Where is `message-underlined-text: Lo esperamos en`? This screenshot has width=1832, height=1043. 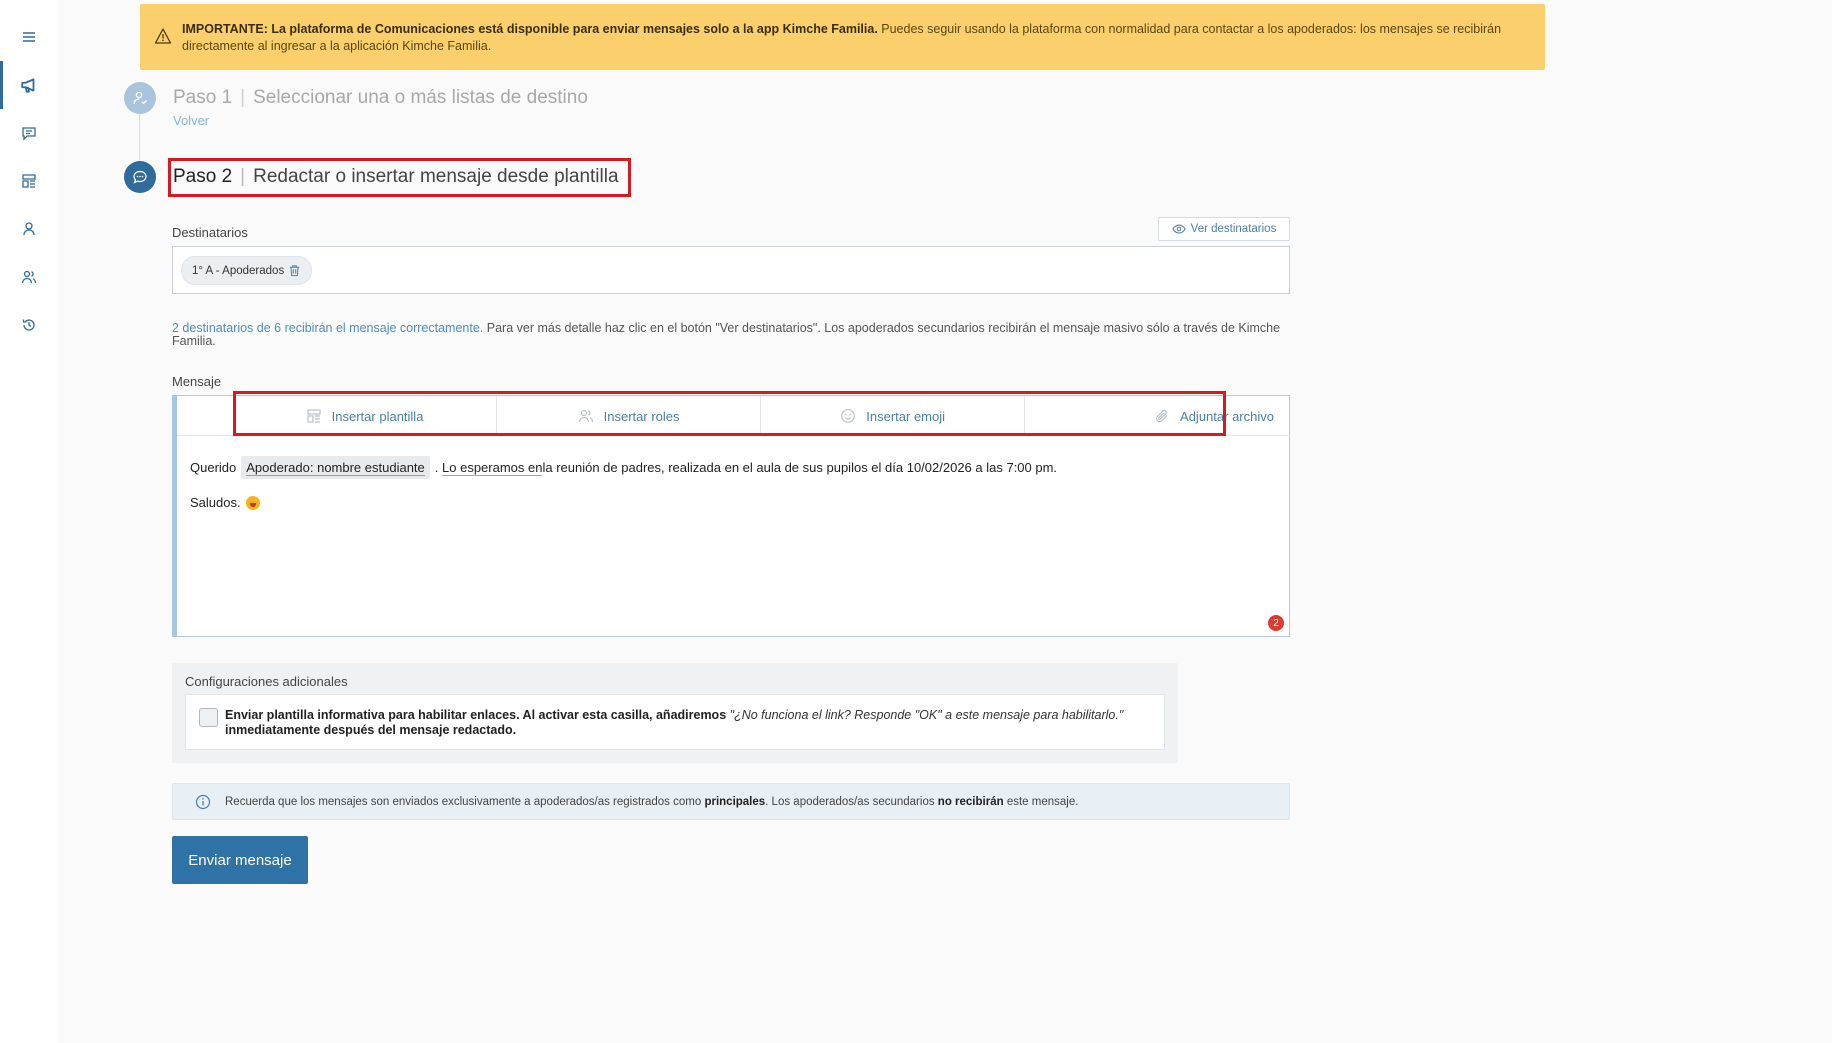
message-underlined-text: Lo esperamos en is located at coordinates (492, 467).